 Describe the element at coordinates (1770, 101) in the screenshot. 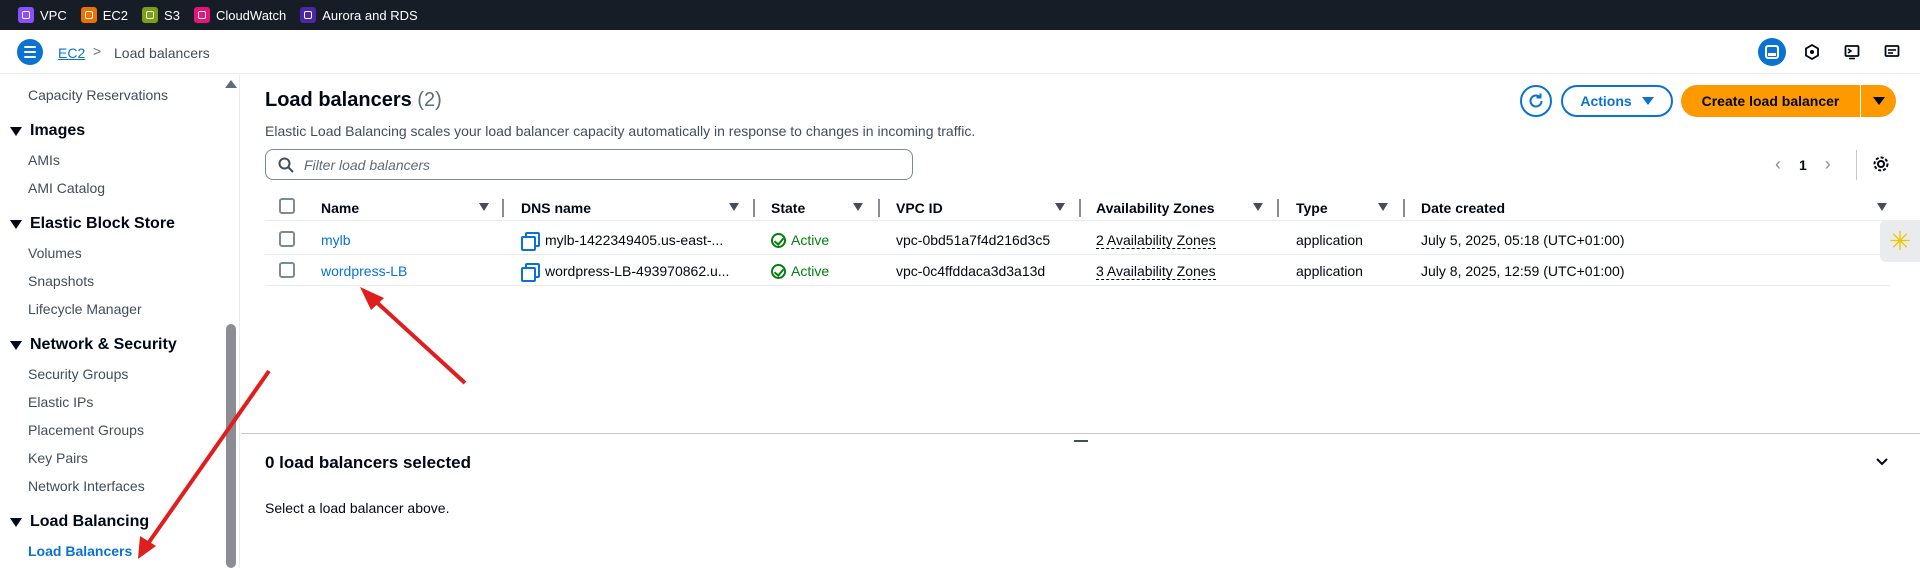

I see `create-load-balancer-button: Create load balancer` at that location.